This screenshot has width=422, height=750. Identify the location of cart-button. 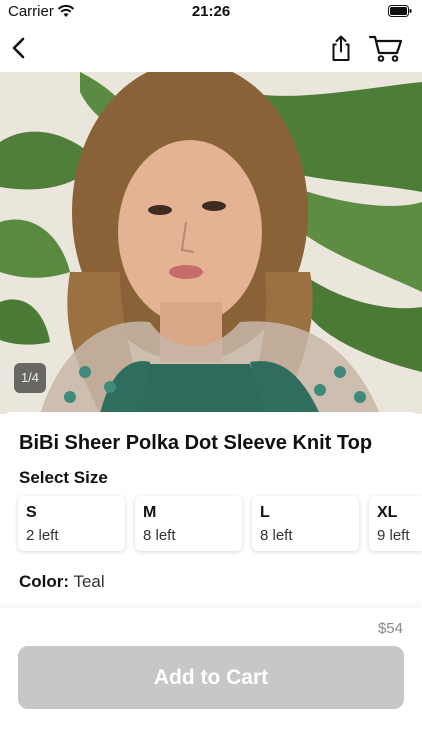
(386, 48).